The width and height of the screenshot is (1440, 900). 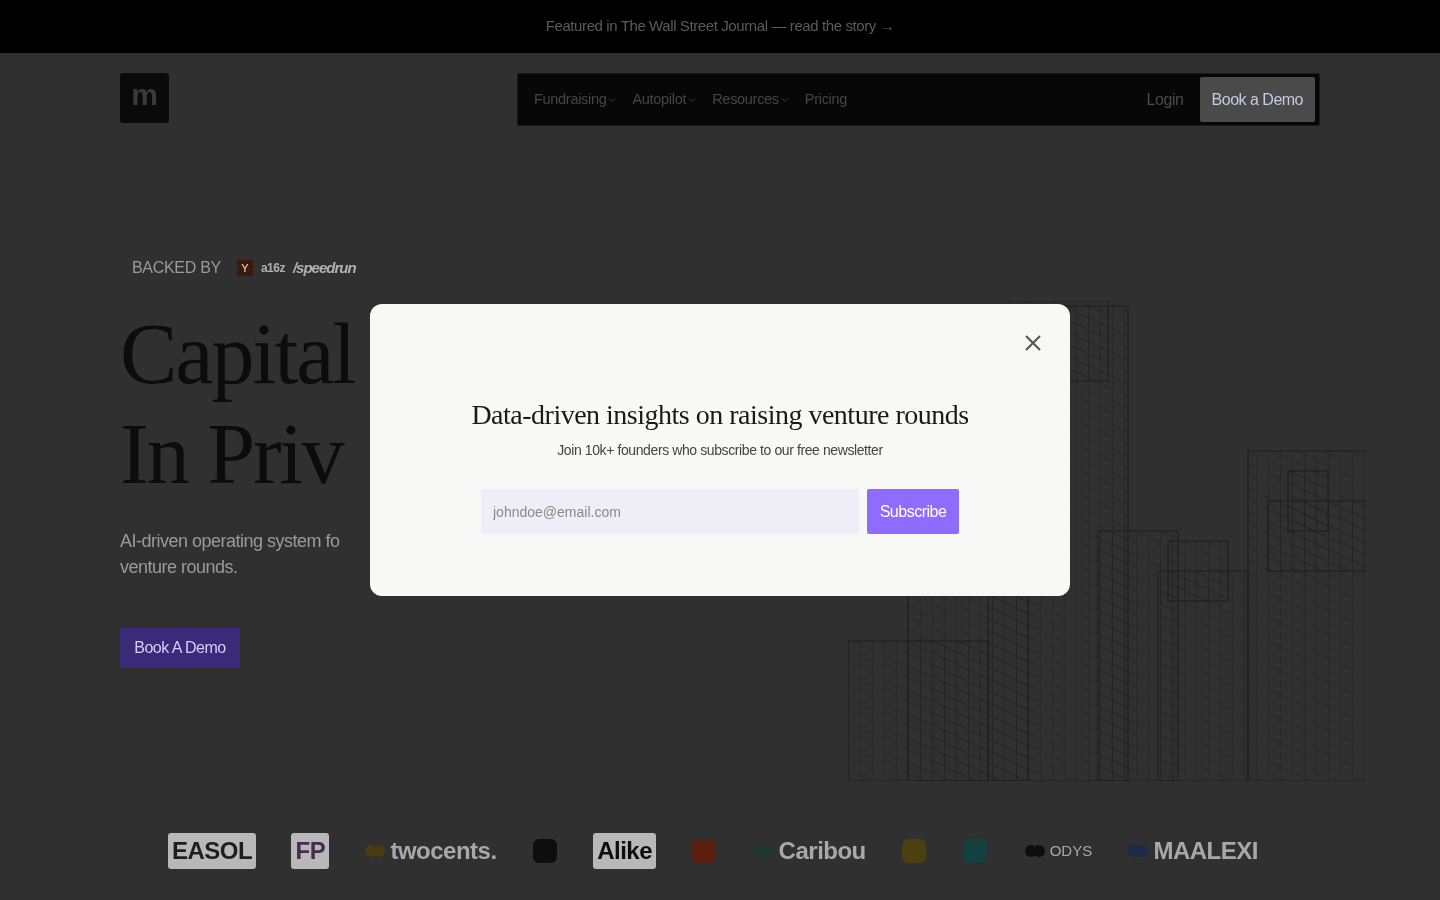 What do you see at coordinates (822, 851) in the screenshot?
I see `brand-logo: Caribou` at bounding box center [822, 851].